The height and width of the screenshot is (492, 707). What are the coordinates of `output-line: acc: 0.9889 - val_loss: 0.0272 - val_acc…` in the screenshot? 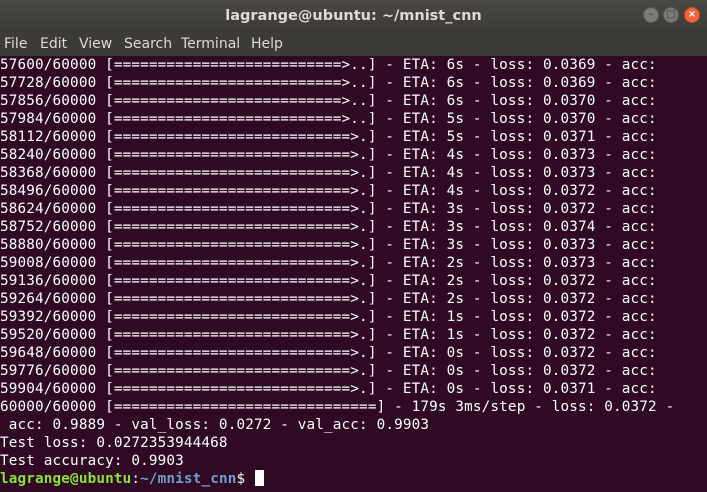 It's located at (215, 425).